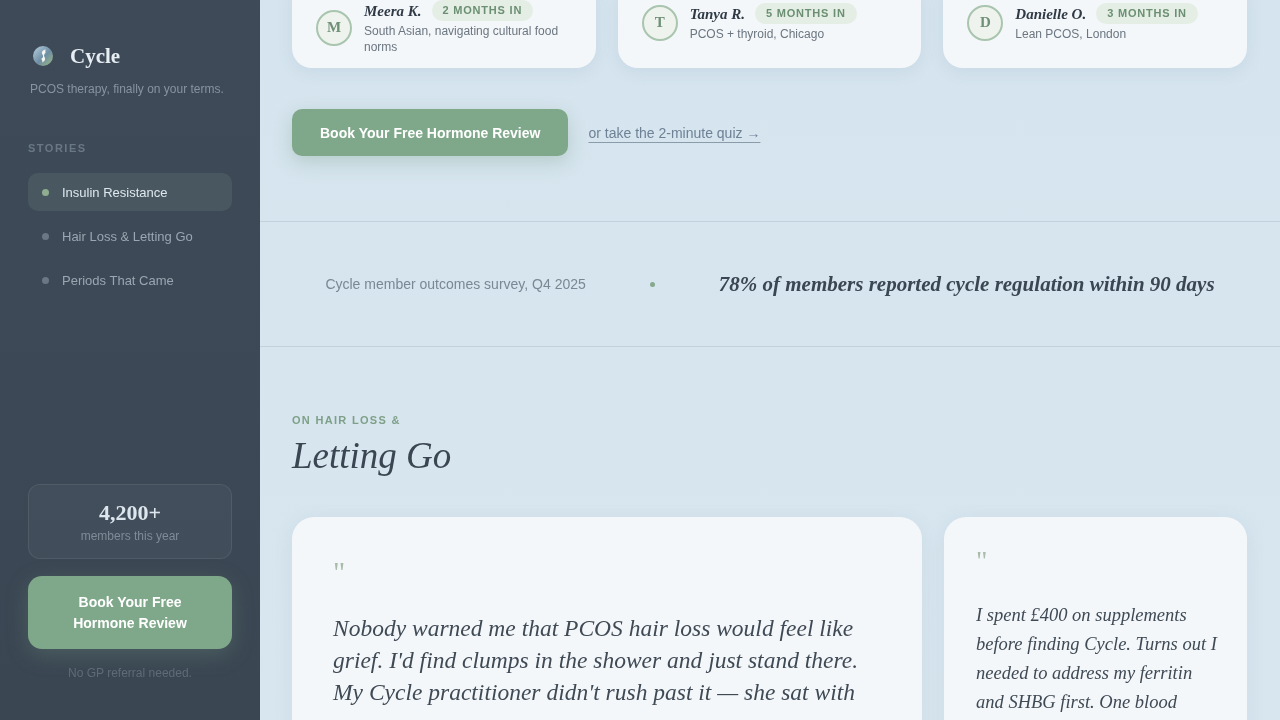 The image size is (1280, 720). What do you see at coordinates (462, 39) in the screenshot?
I see `member-detail: South Asian, navigating cultural food norms` at bounding box center [462, 39].